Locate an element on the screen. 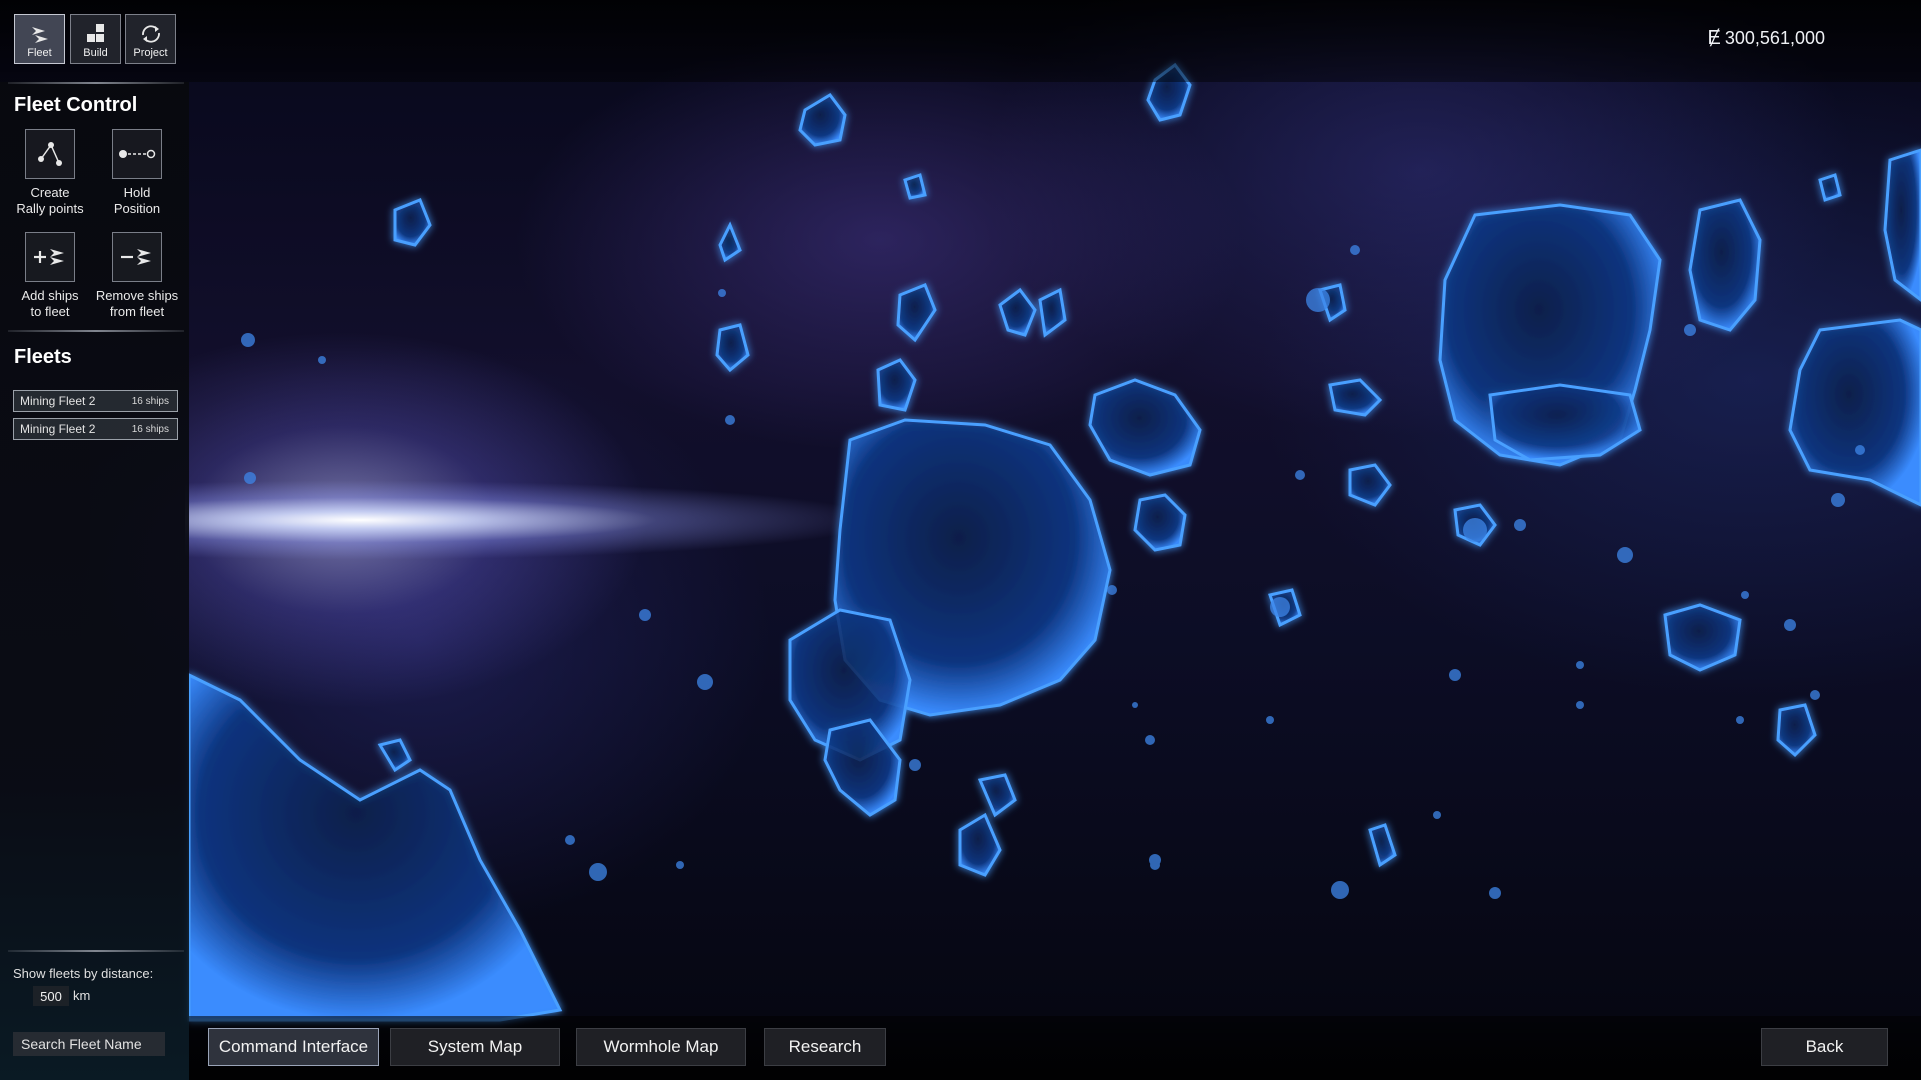  build-mode-button: Build is located at coordinates (95, 39).